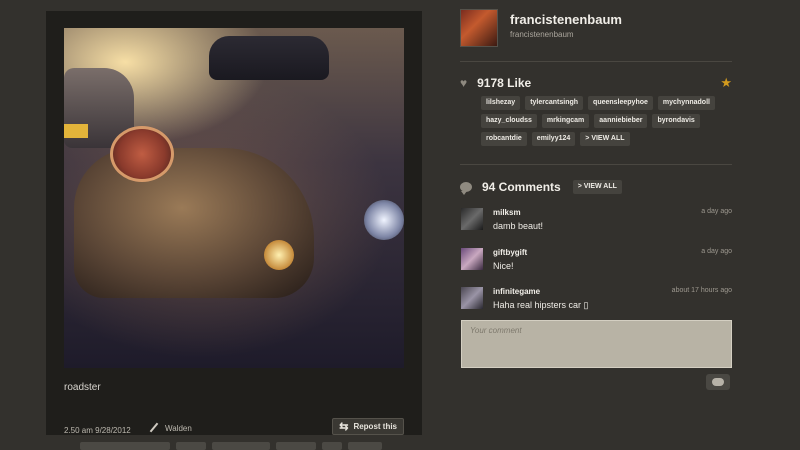  What do you see at coordinates (553, 139) in the screenshot?
I see `liker-tag: emilyy124` at bounding box center [553, 139].